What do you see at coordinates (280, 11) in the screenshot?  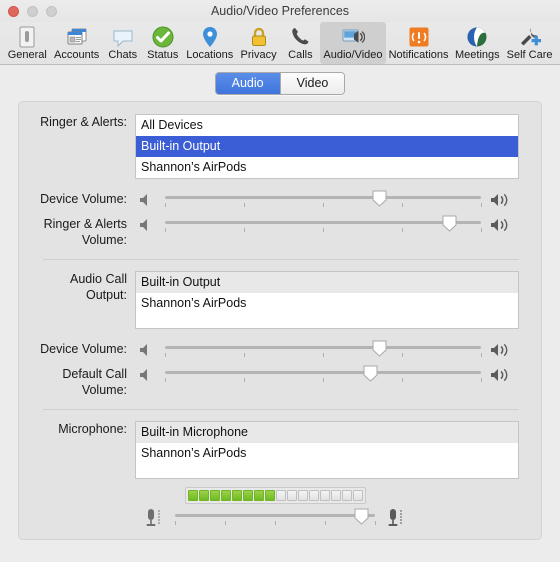 I see `window-title: Audio/Video Preferences` at bounding box center [280, 11].